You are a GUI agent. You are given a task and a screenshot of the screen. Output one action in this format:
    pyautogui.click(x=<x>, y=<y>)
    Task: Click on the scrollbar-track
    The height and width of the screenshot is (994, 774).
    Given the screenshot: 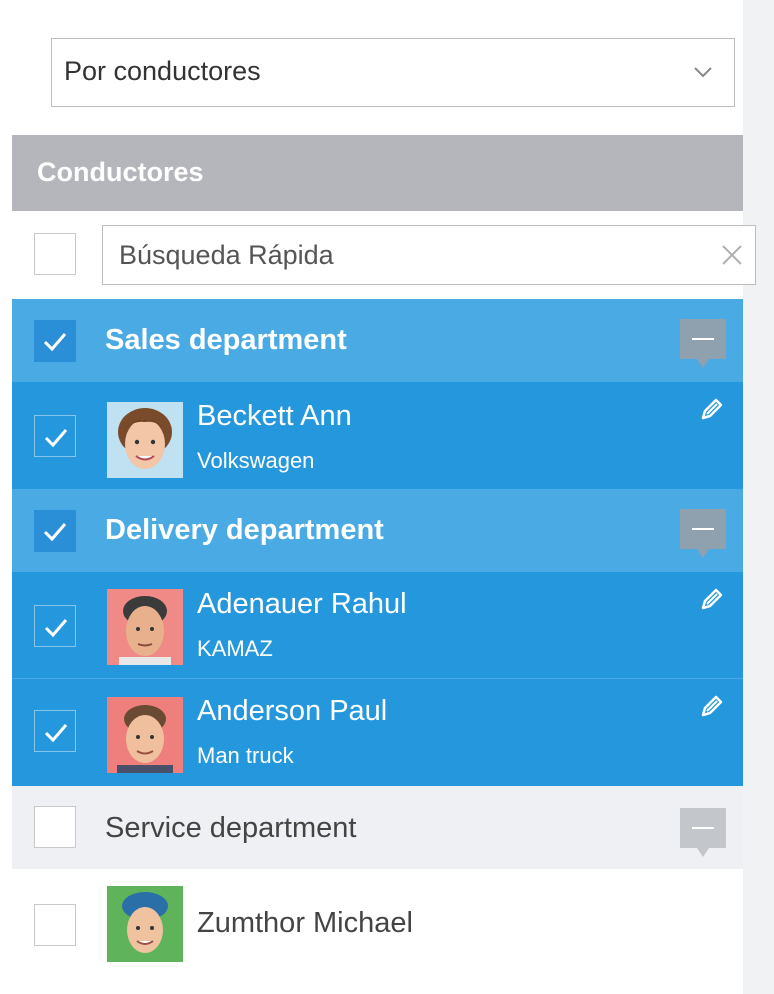 What is the action you would take?
    pyautogui.click(x=758, y=497)
    